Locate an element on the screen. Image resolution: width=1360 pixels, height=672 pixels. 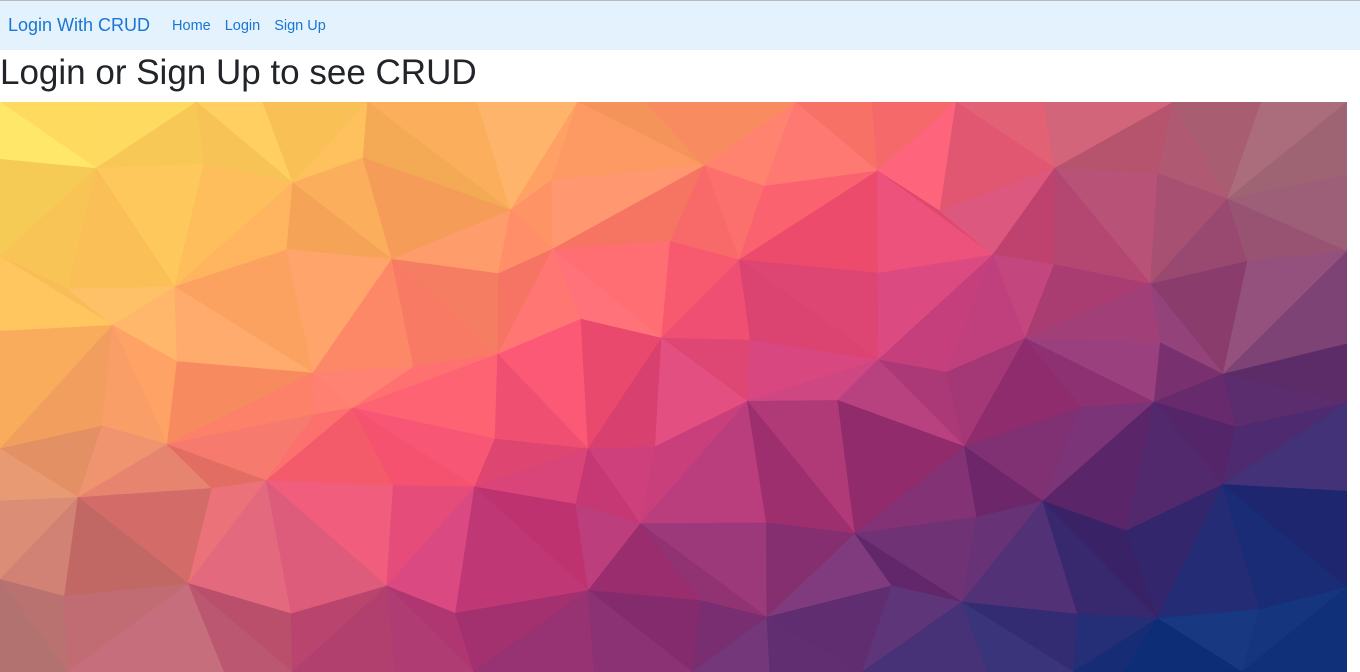
nav-link-home: Home is located at coordinates (191, 26).